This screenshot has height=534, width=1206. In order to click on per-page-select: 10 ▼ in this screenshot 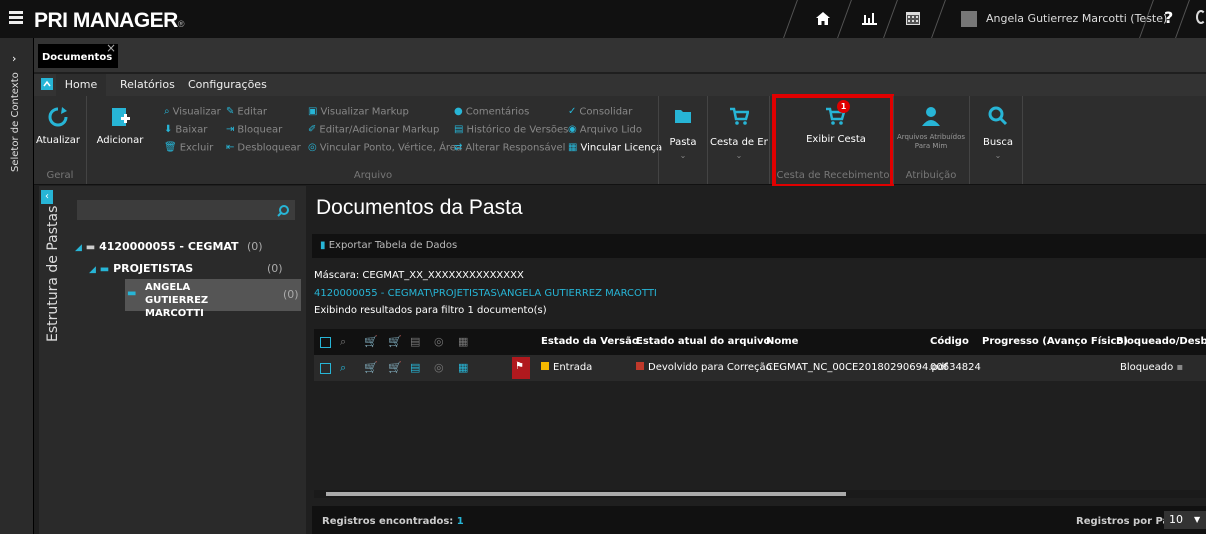, I will do `click(1185, 520)`.